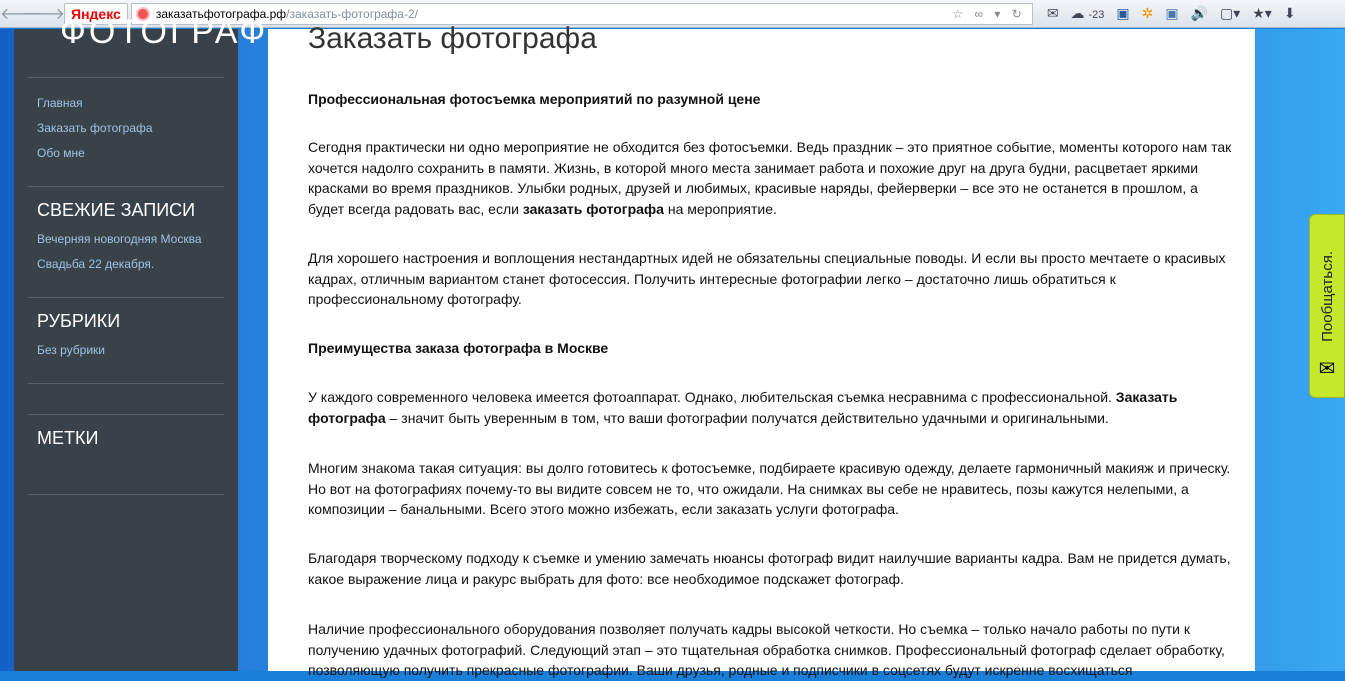  Describe the element at coordinates (43, 13) in the screenshot. I see `forward-icon: 🡒` at that location.